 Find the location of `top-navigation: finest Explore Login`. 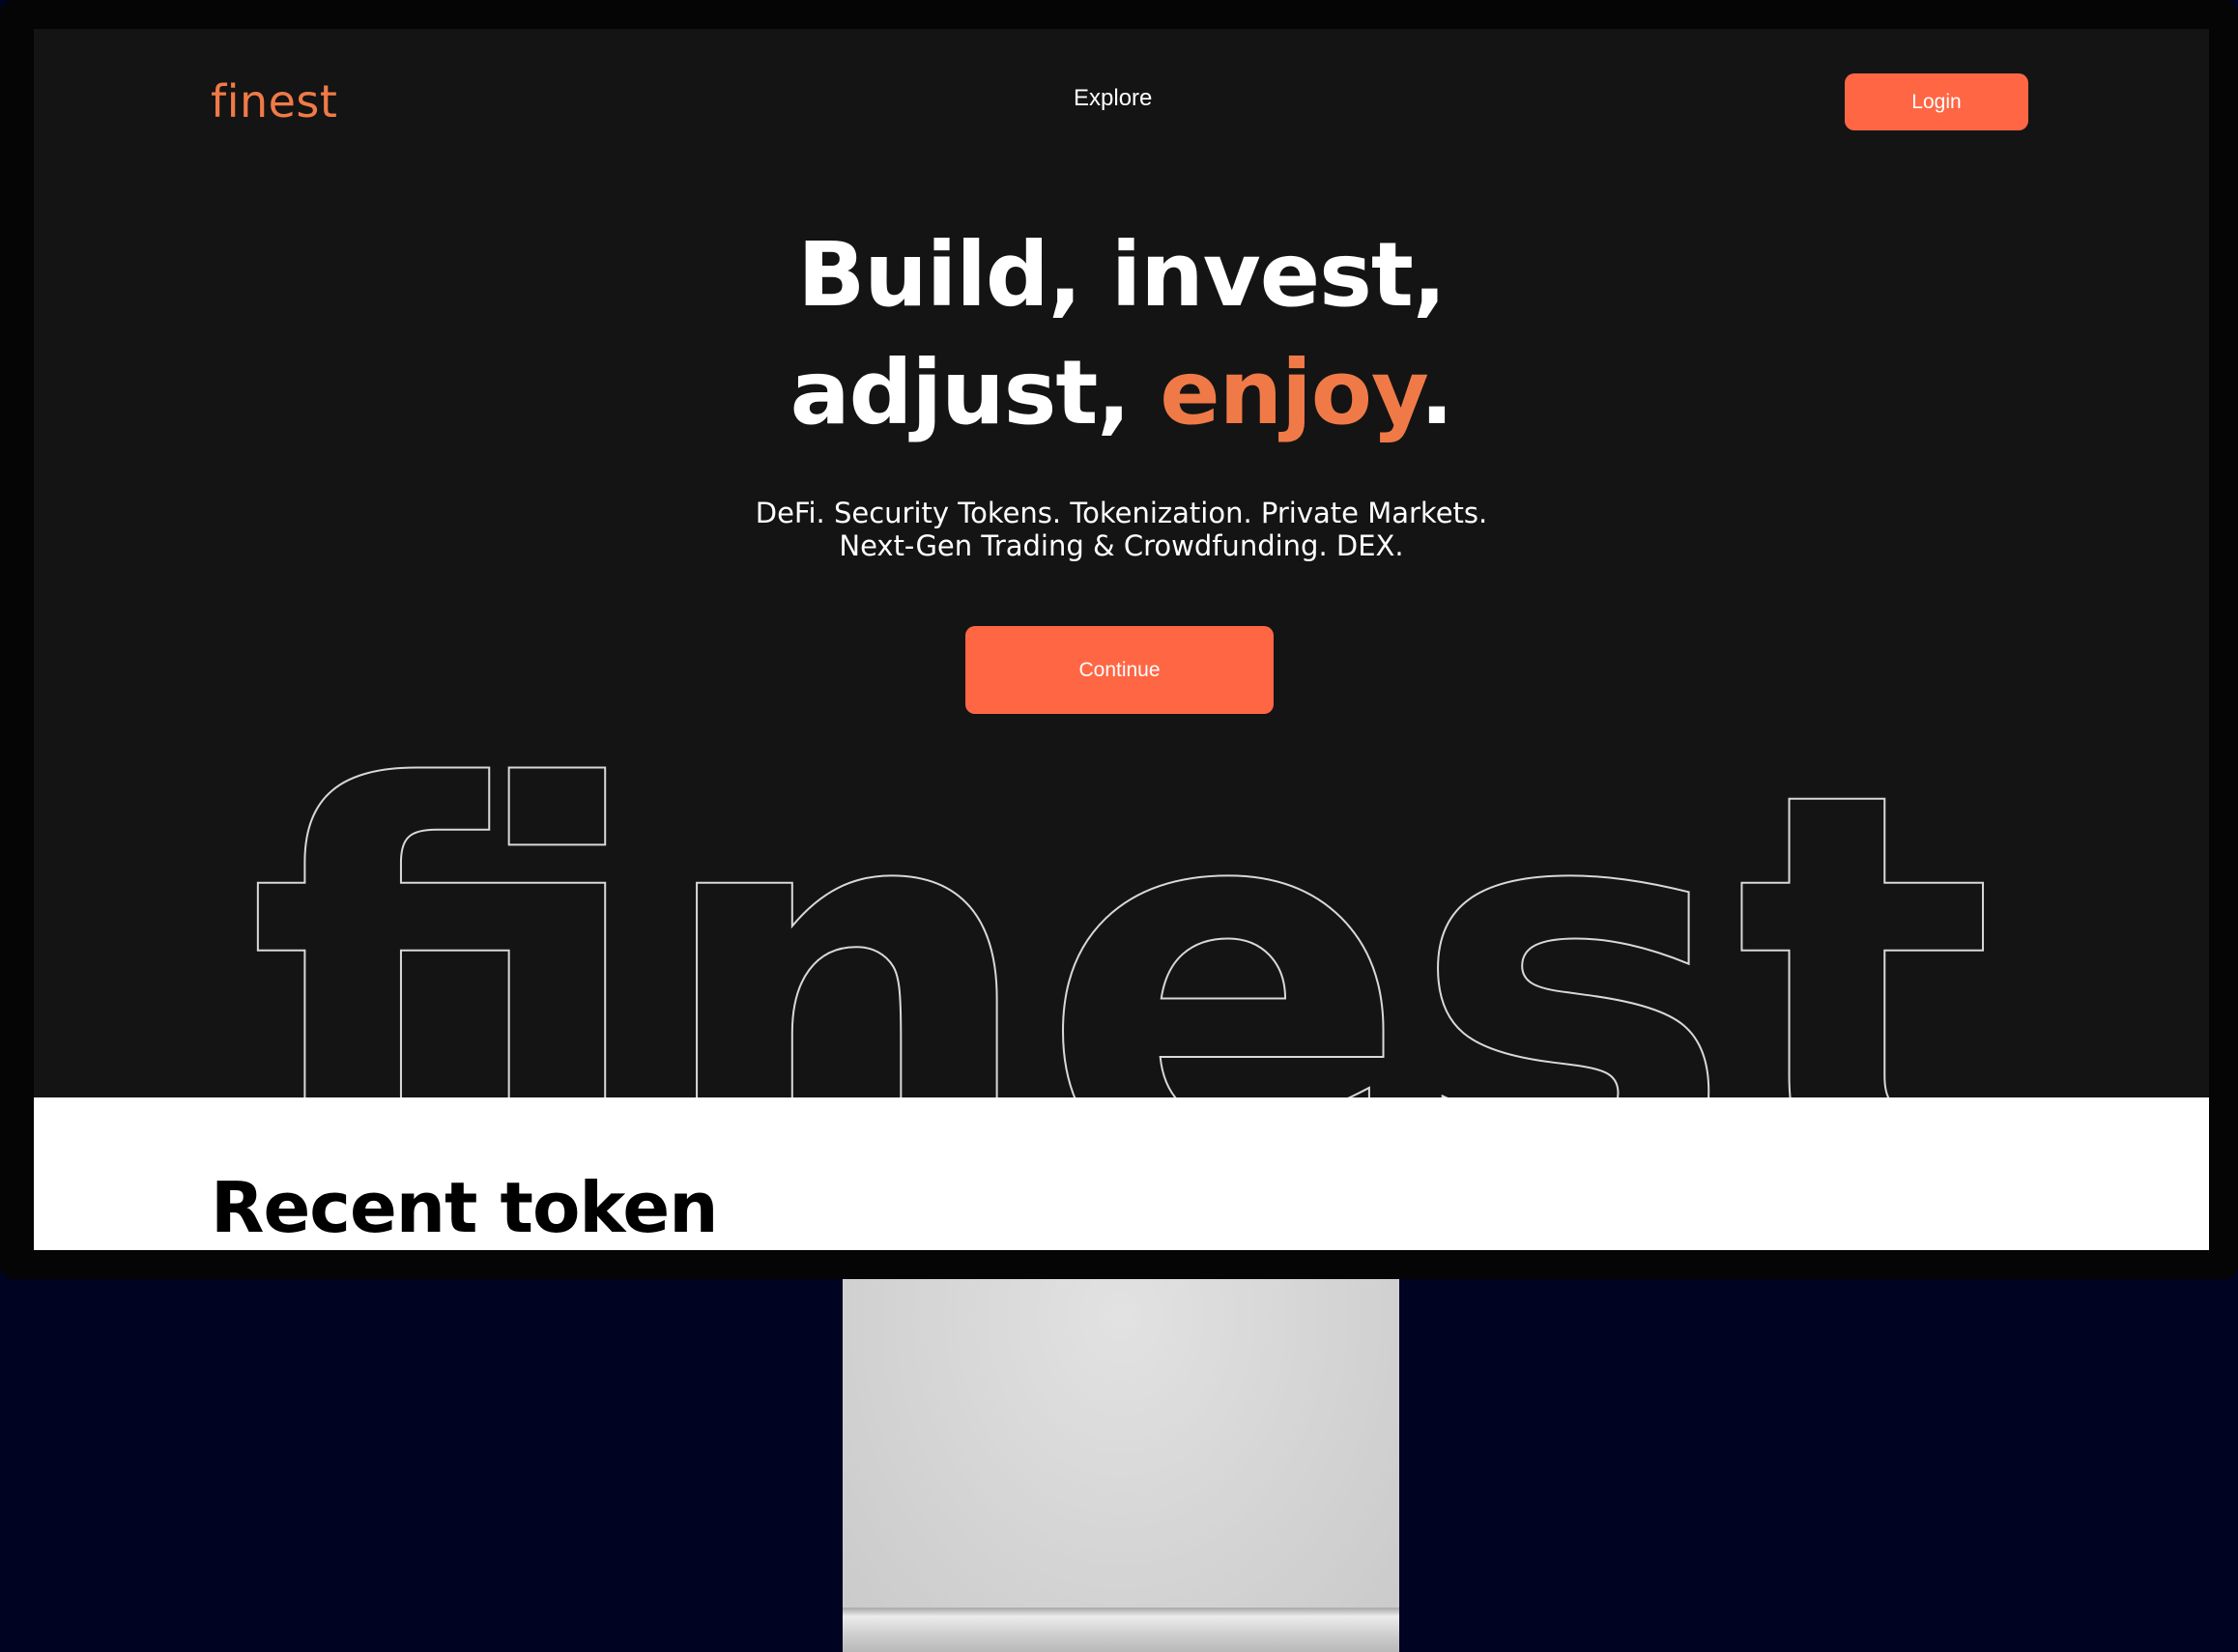

top-navigation: finest Explore Login is located at coordinates (1121, 116).